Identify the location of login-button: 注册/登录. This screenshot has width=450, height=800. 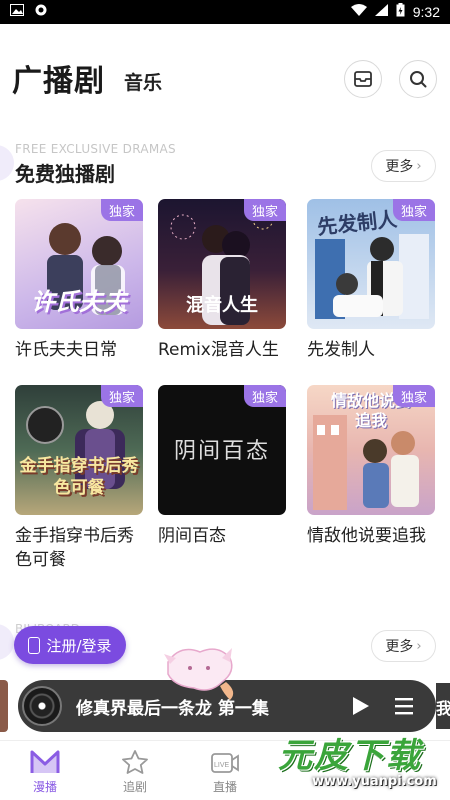
(70, 645).